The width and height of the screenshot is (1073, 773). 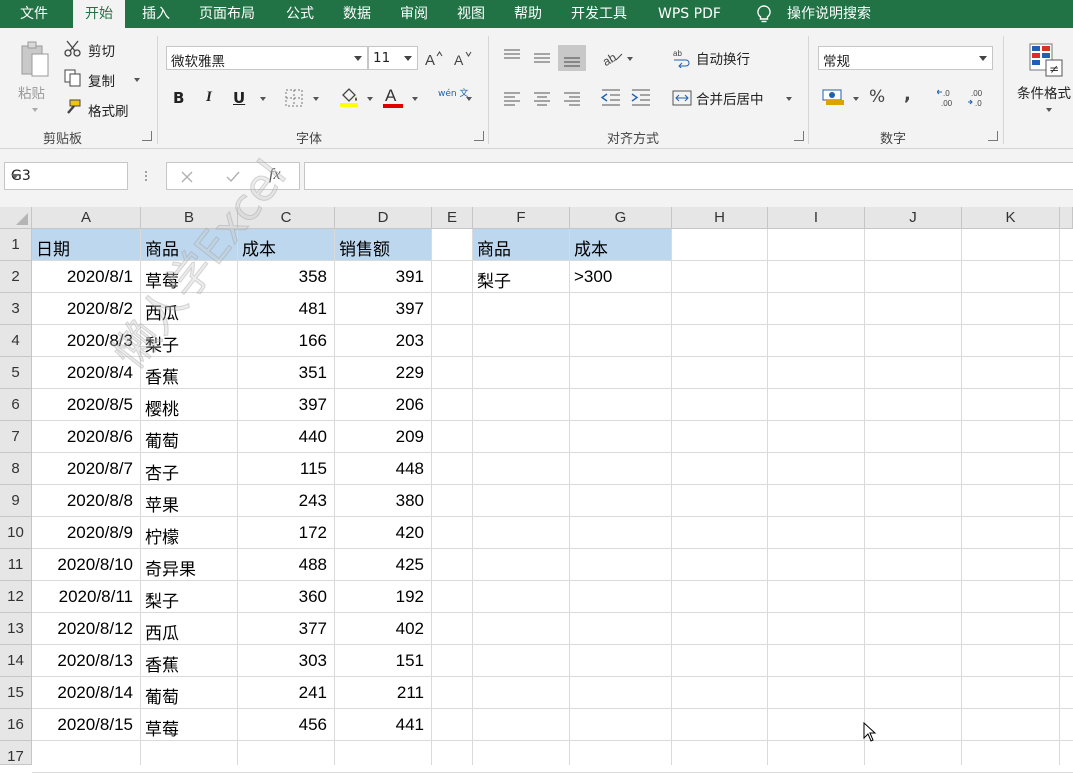 What do you see at coordinates (599, 14) in the screenshot?
I see `tab-developer: 开发工具` at bounding box center [599, 14].